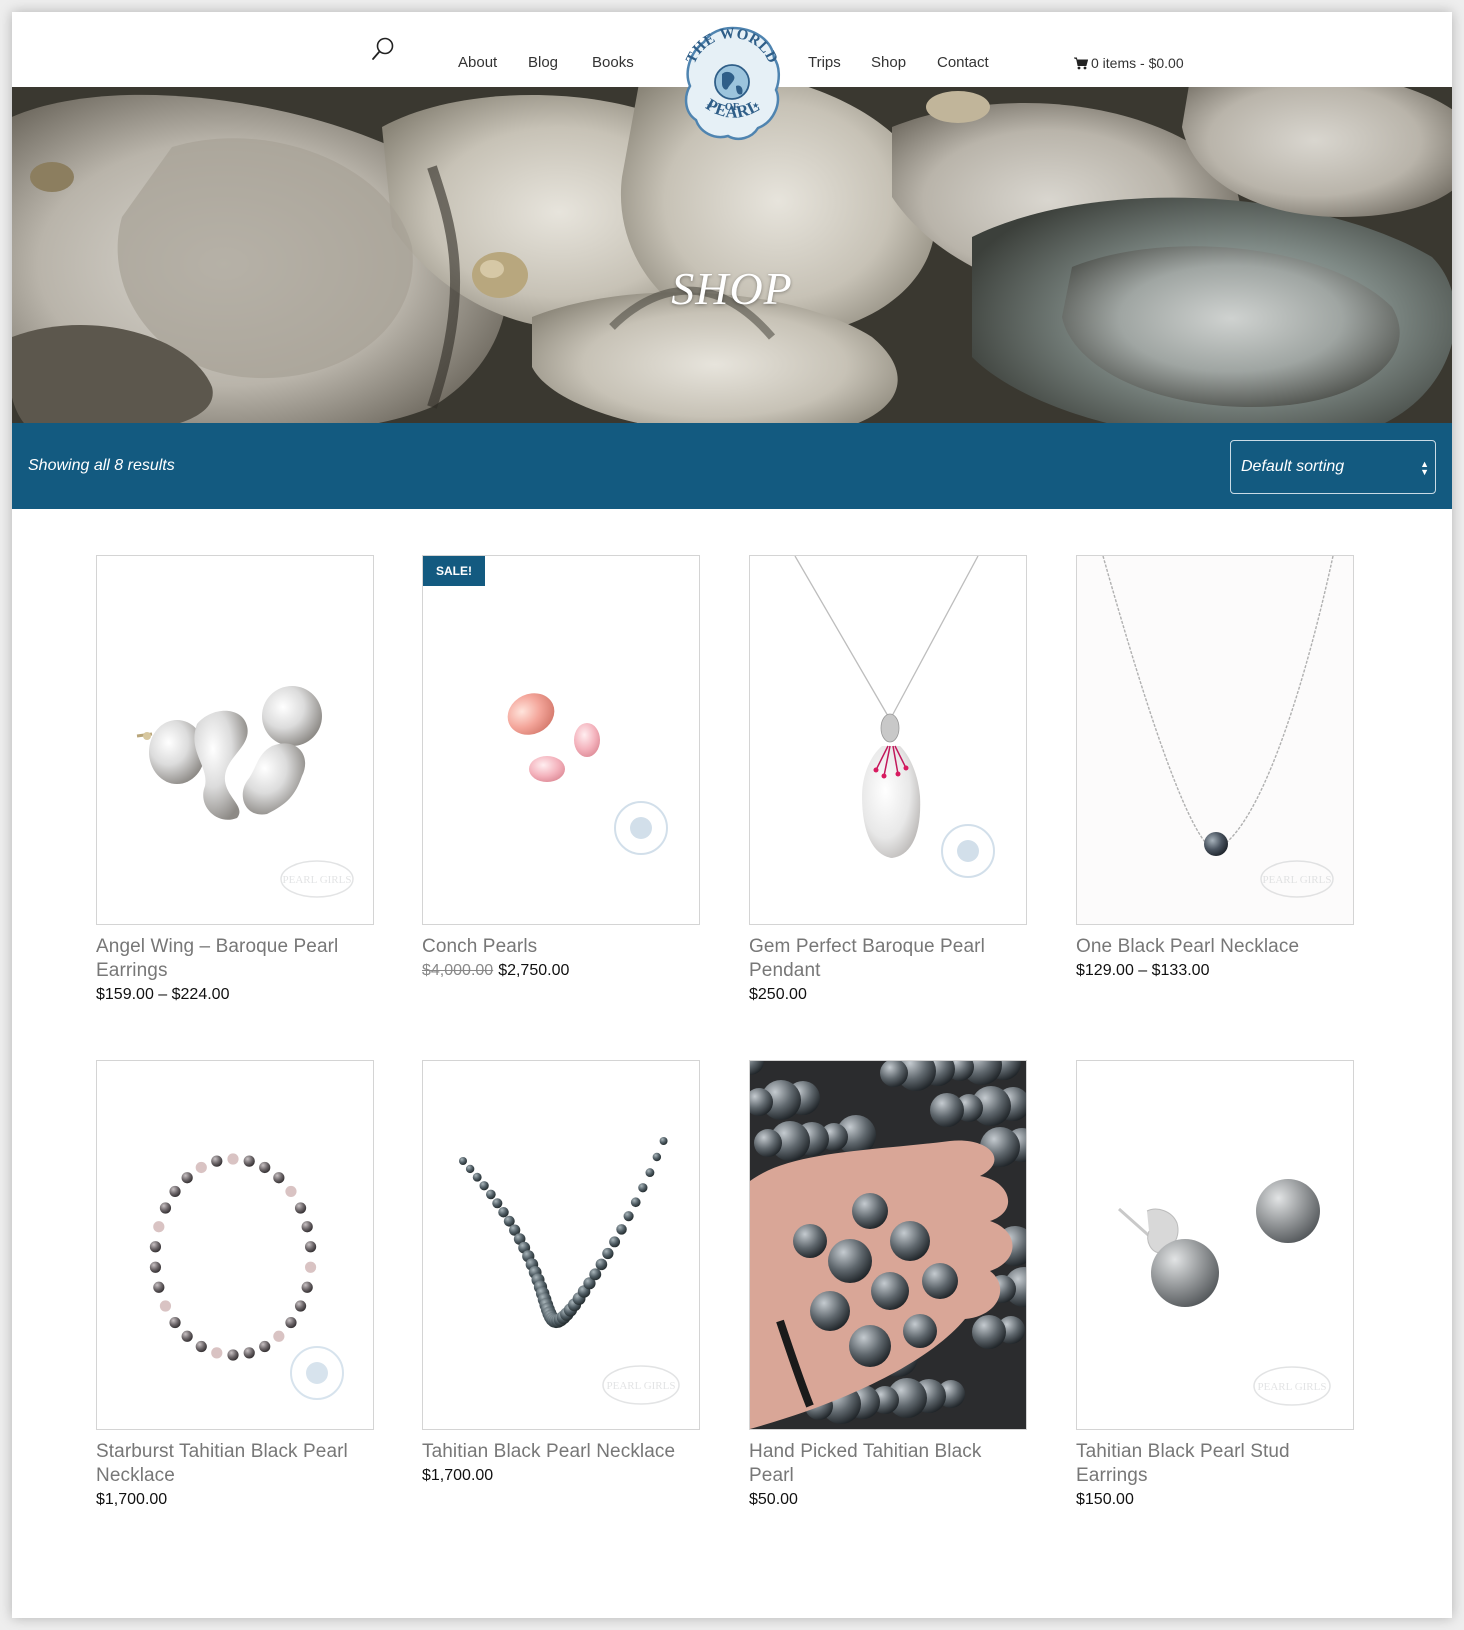 This screenshot has height=1630, width=1464. Describe the element at coordinates (1424, 468) in the screenshot. I see `select-arrows-icon: ▲ ▼` at that location.